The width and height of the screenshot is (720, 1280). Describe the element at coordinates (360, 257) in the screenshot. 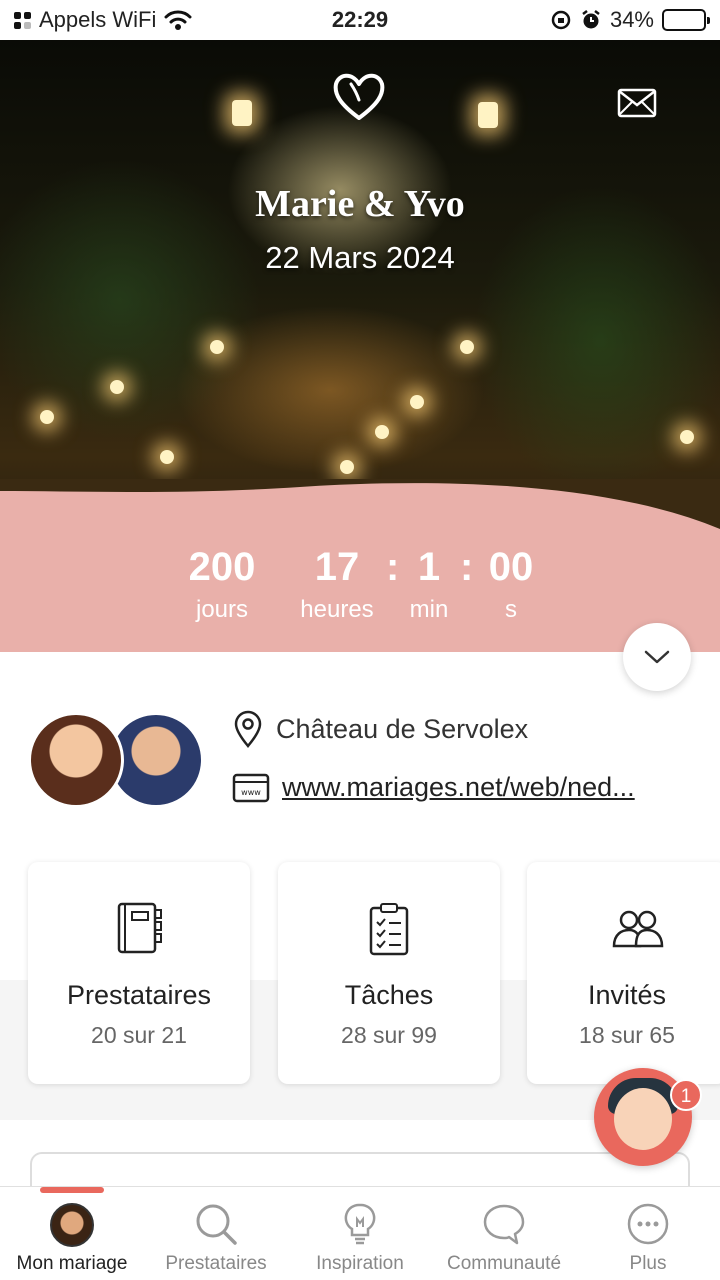

I see `wedding-date: 22 Mars 2024` at that location.